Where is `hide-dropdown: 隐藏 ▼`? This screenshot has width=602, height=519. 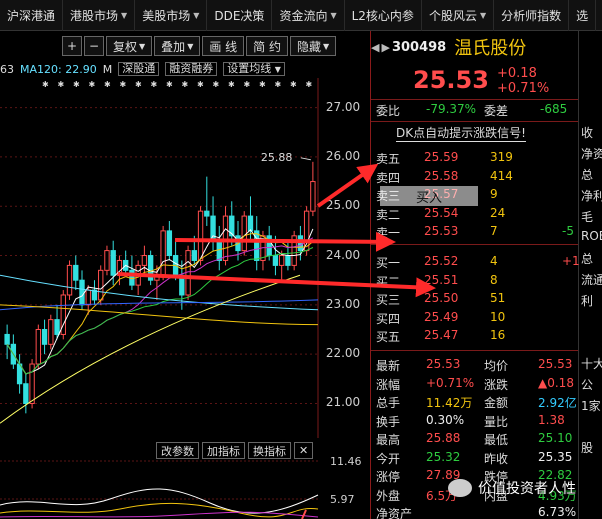 hide-dropdown: 隐藏 ▼ is located at coordinates (313, 46).